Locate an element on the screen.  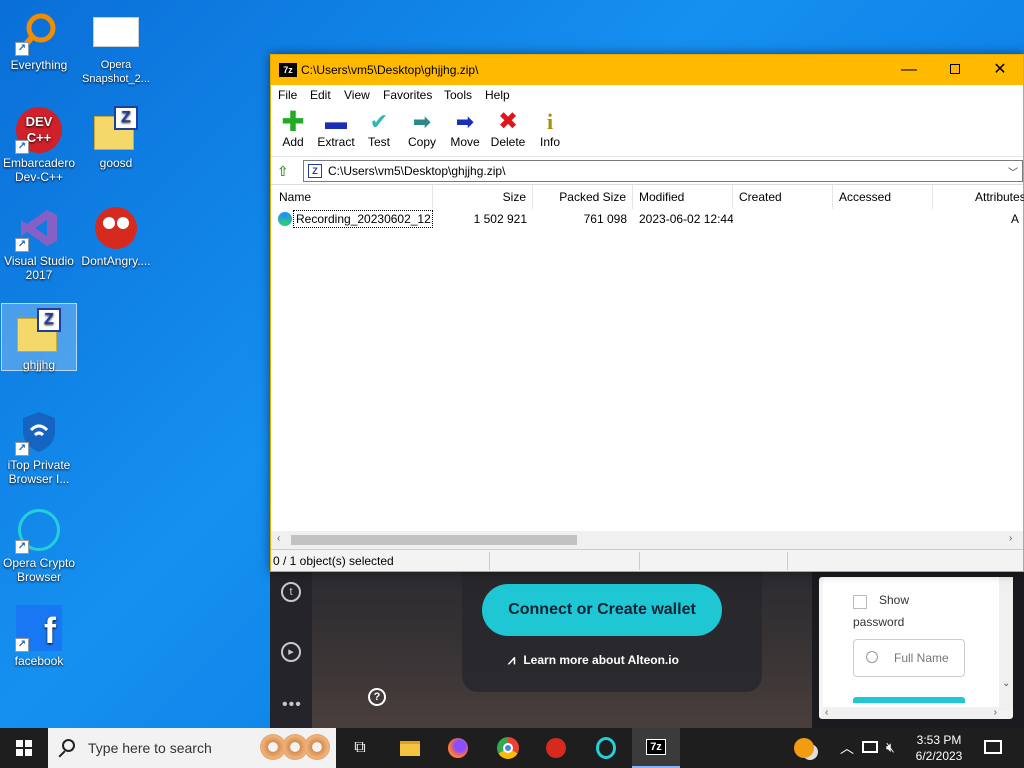
desktop-icon-goosd: Z goosd is located at coordinates (116, 136).